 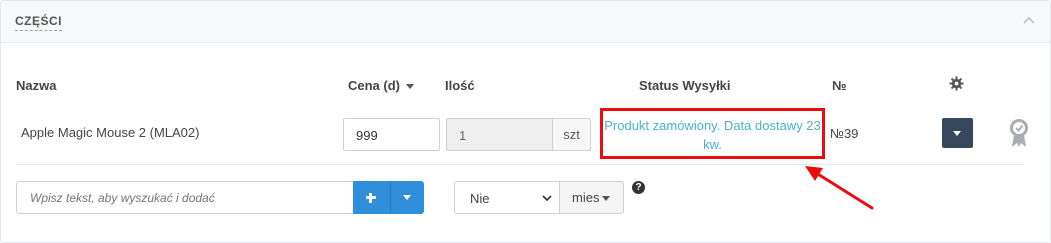 I want to click on column-header-name: Nazwa, so click(x=36, y=85).